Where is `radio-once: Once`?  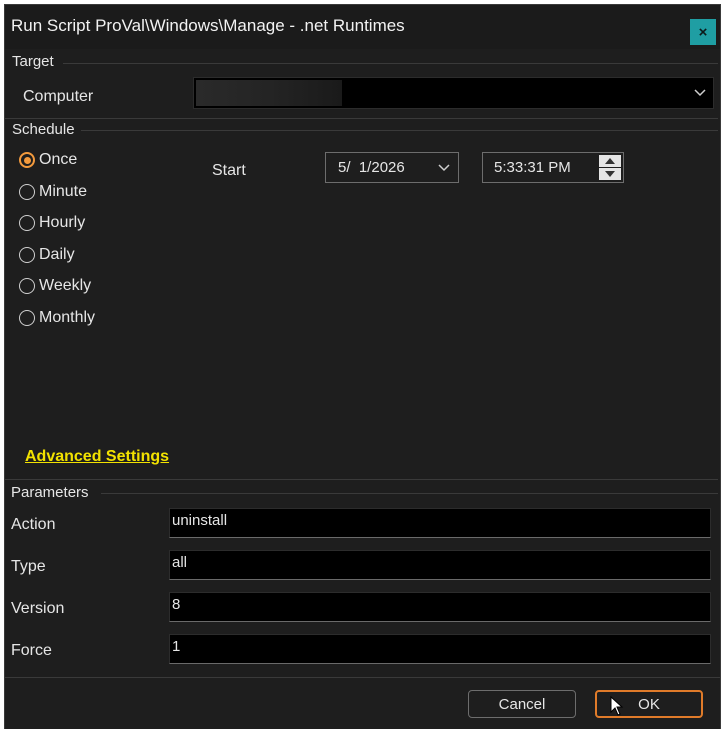 radio-once: Once is located at coordinates (48, 160).